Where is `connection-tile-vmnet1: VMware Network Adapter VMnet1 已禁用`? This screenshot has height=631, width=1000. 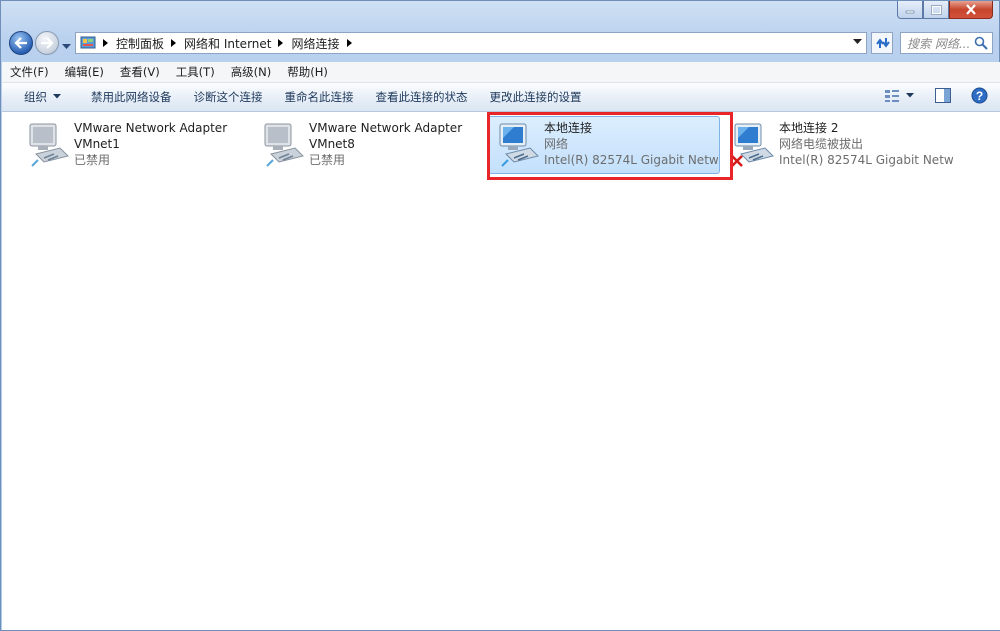 connection-tile-vmnet1: VMware Network Adapter VMnet1 已禁用 is located at coordinates (132, 146).